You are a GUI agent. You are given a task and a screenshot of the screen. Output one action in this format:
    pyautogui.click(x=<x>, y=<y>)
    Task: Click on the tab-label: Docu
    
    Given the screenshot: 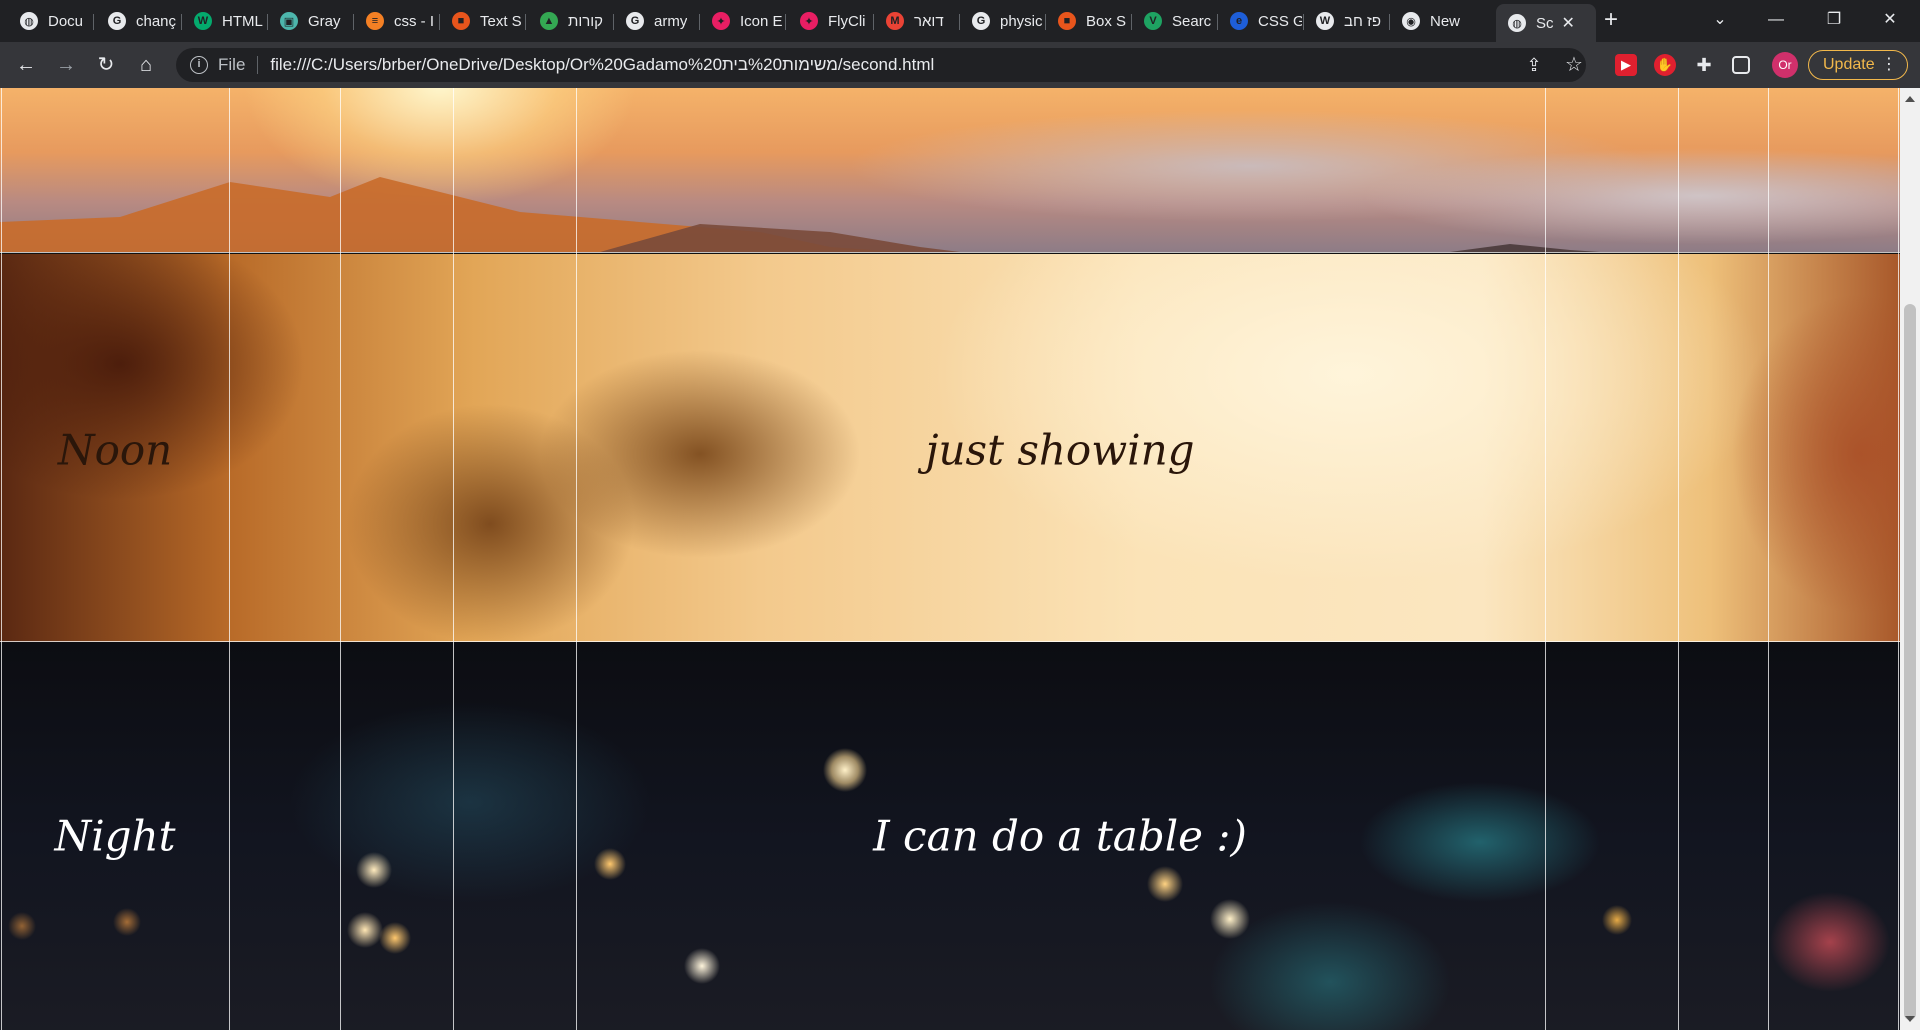 What is the action you would take?
    pyautogui.click(x=66, y=21)
    